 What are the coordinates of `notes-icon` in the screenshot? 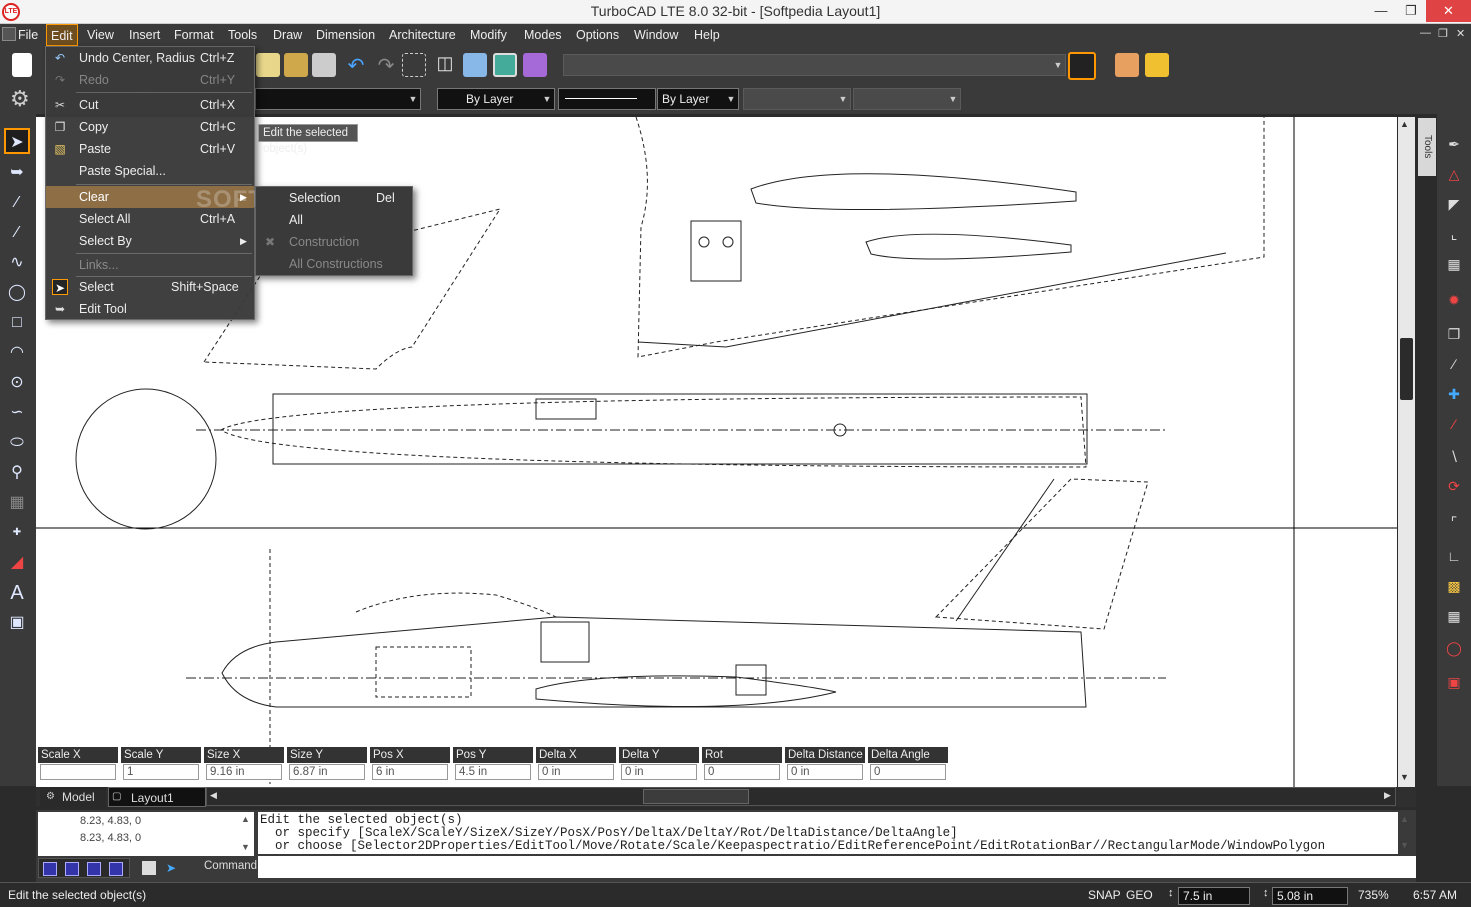 It's located at (268, 65).